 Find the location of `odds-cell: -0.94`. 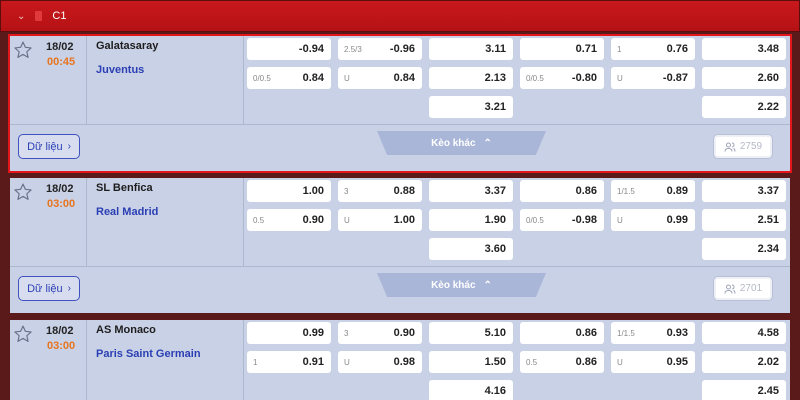

odds-cell: -0.94 is located at coordinates (289, 49).